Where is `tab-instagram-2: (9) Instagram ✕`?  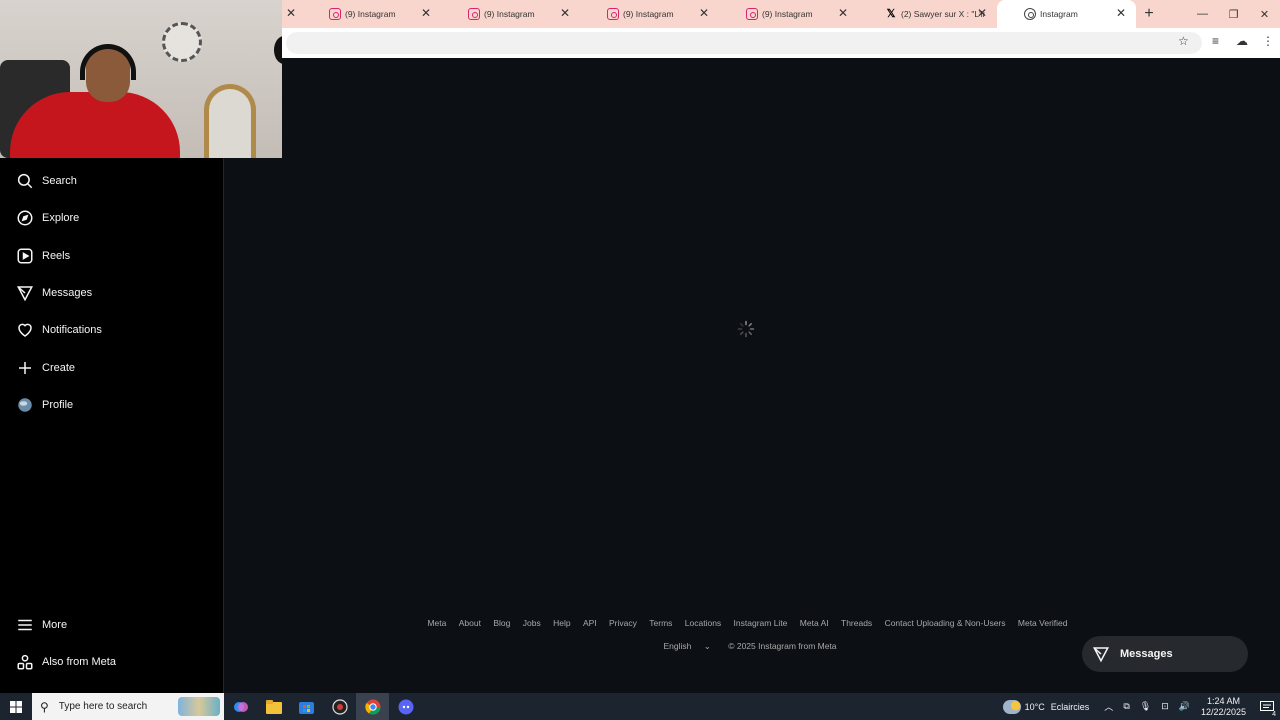
tab-instagram-2: (9) Instagram ✕ is located at coordinates (510, 14).